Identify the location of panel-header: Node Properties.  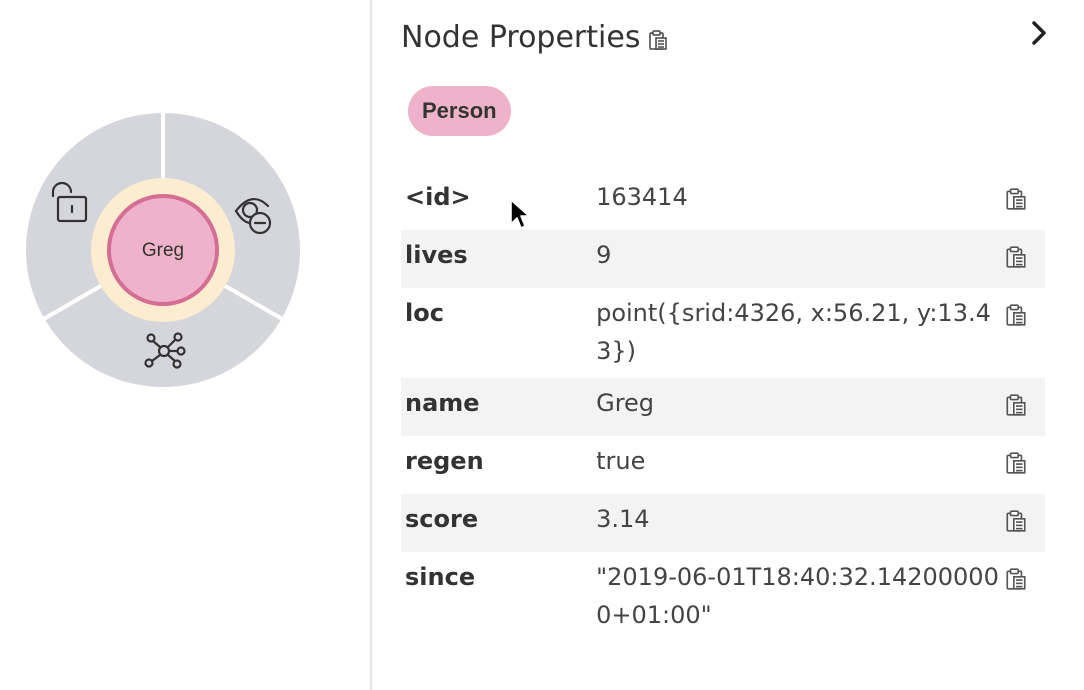
(534, 37).